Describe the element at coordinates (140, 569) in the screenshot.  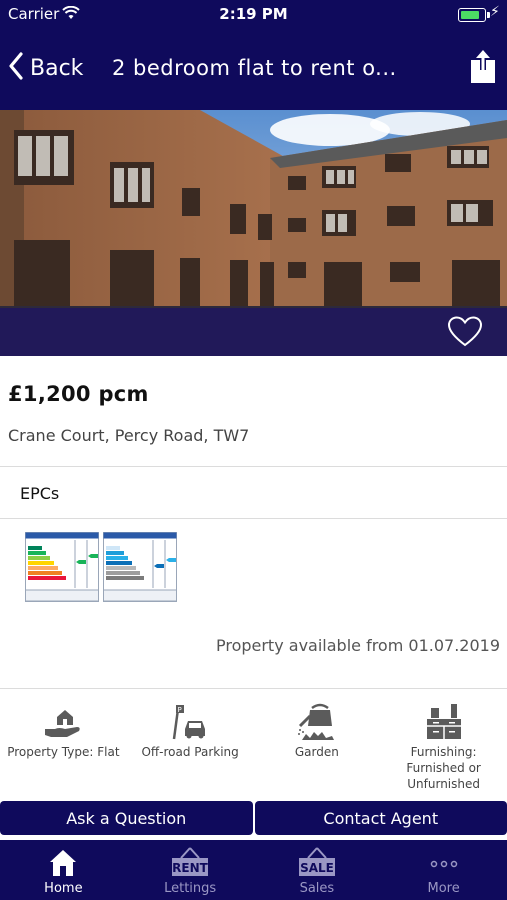
I see `epc-environmental-impact-chart` at that location.